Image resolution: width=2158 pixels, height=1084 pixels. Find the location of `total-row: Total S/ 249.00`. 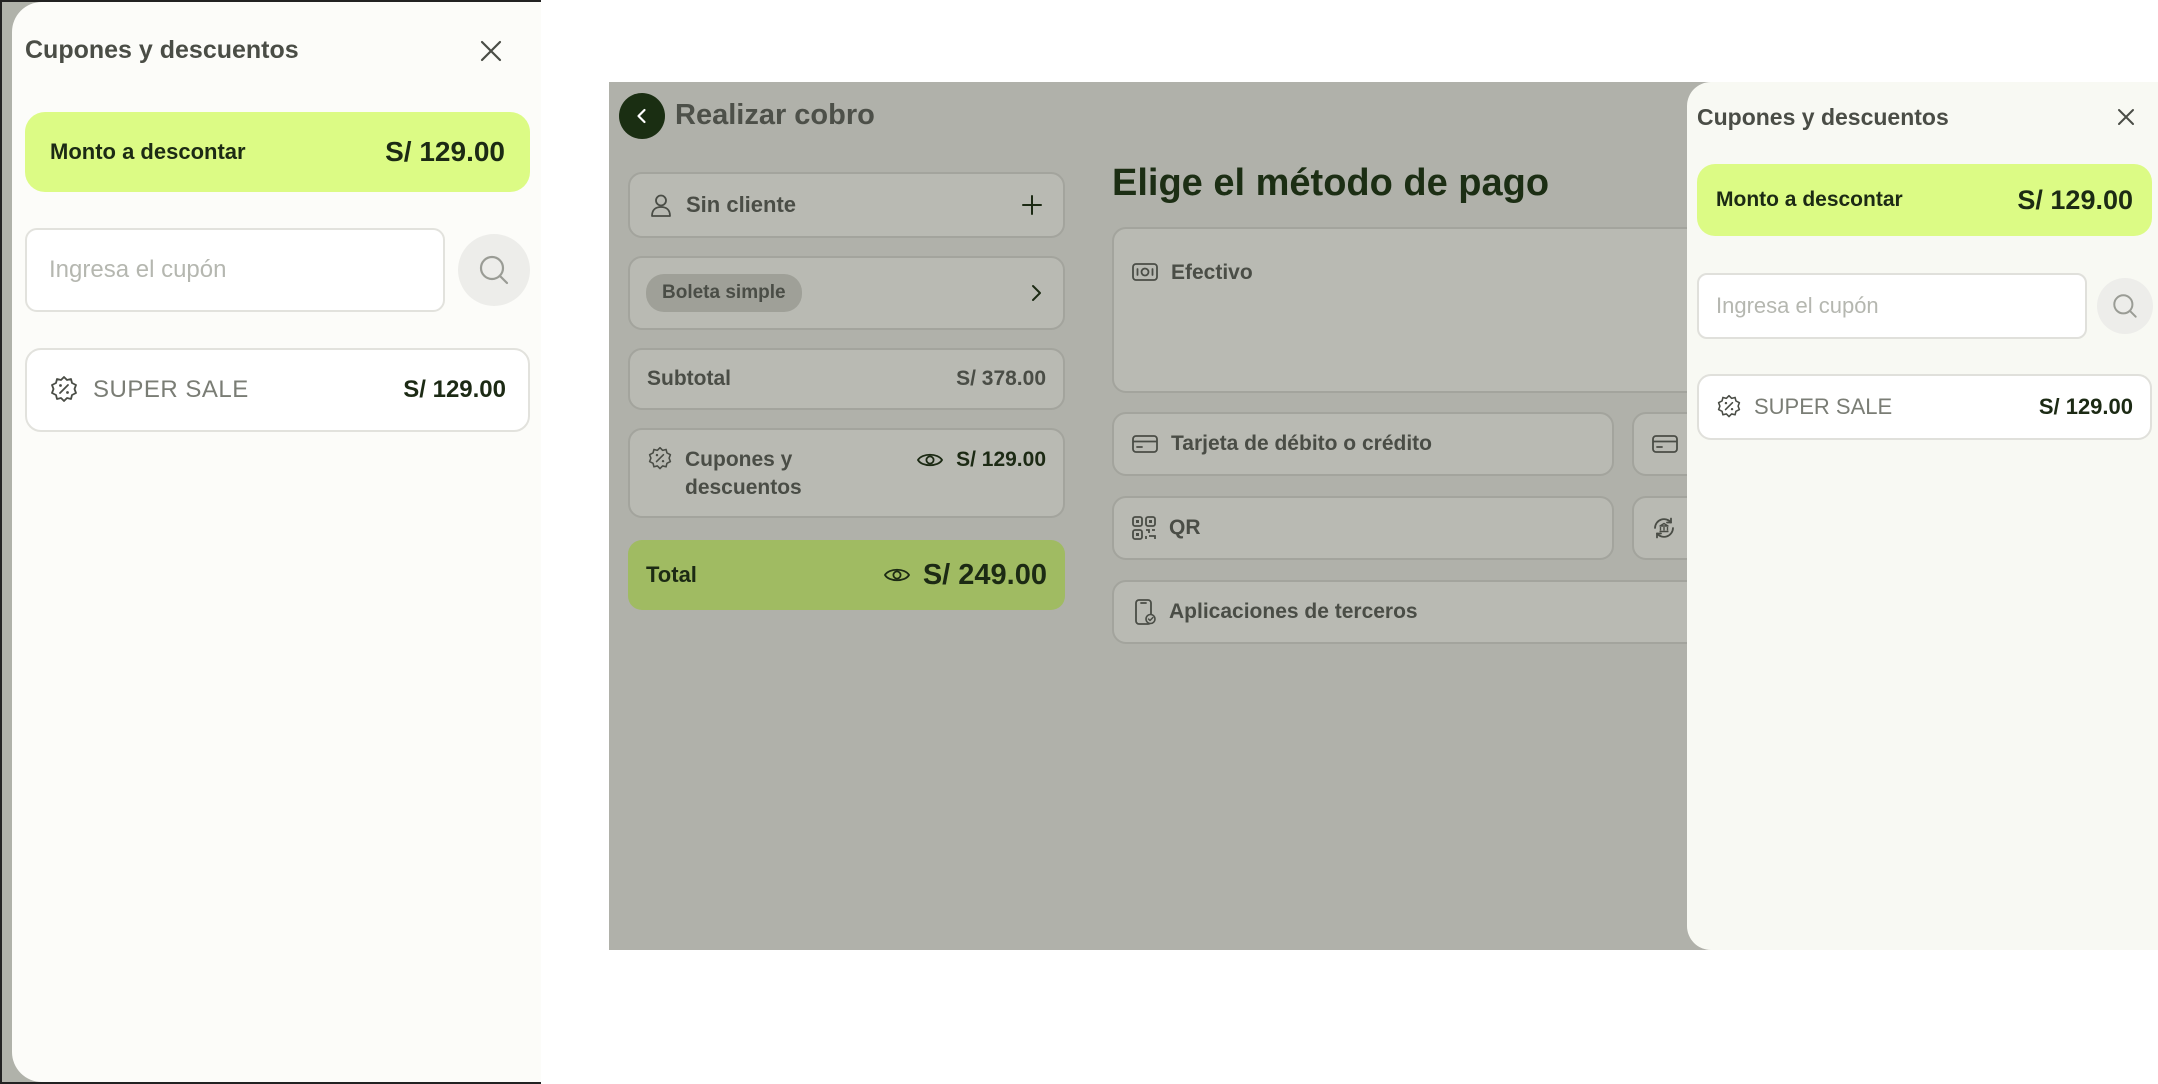

total-row: Total S/ 249.00 is located at coordinates (846, 575).